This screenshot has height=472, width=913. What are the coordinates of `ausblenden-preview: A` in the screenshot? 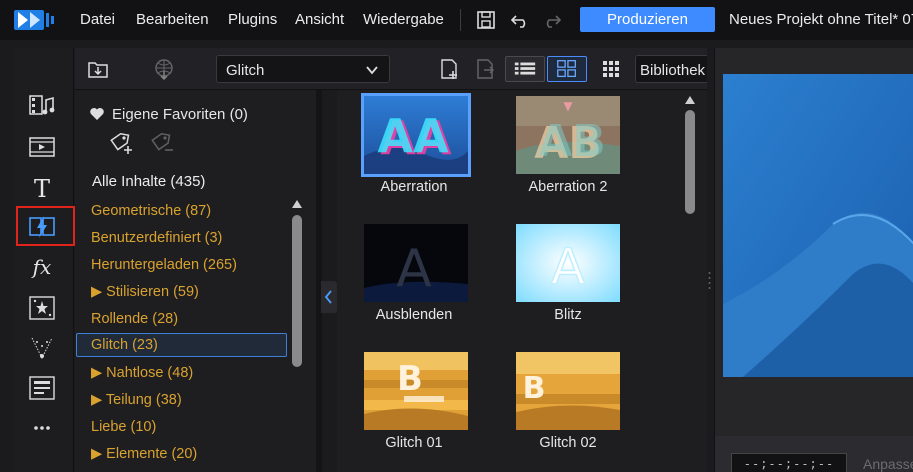 It's located at (416, 263).